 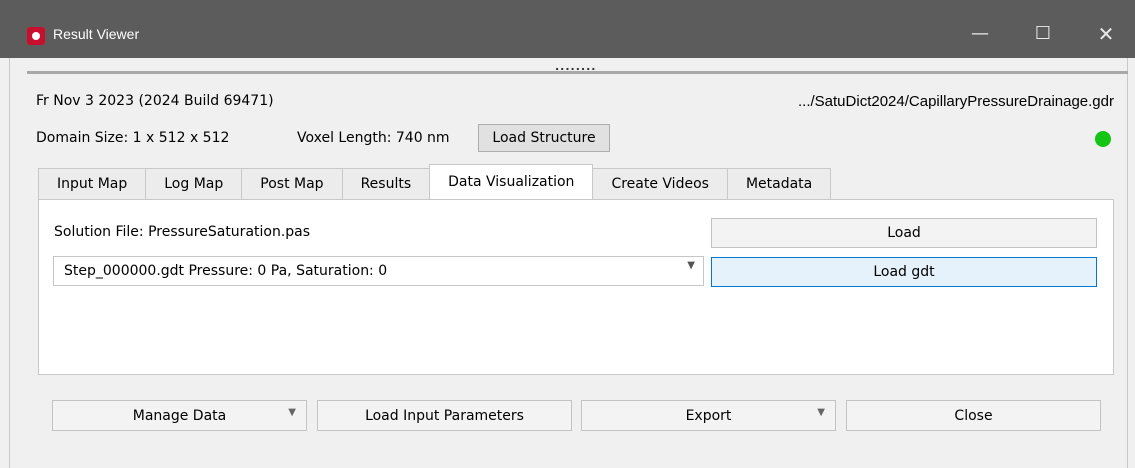 I want to click on manage-data-label: Manage Data, so click(x=179, y=415).